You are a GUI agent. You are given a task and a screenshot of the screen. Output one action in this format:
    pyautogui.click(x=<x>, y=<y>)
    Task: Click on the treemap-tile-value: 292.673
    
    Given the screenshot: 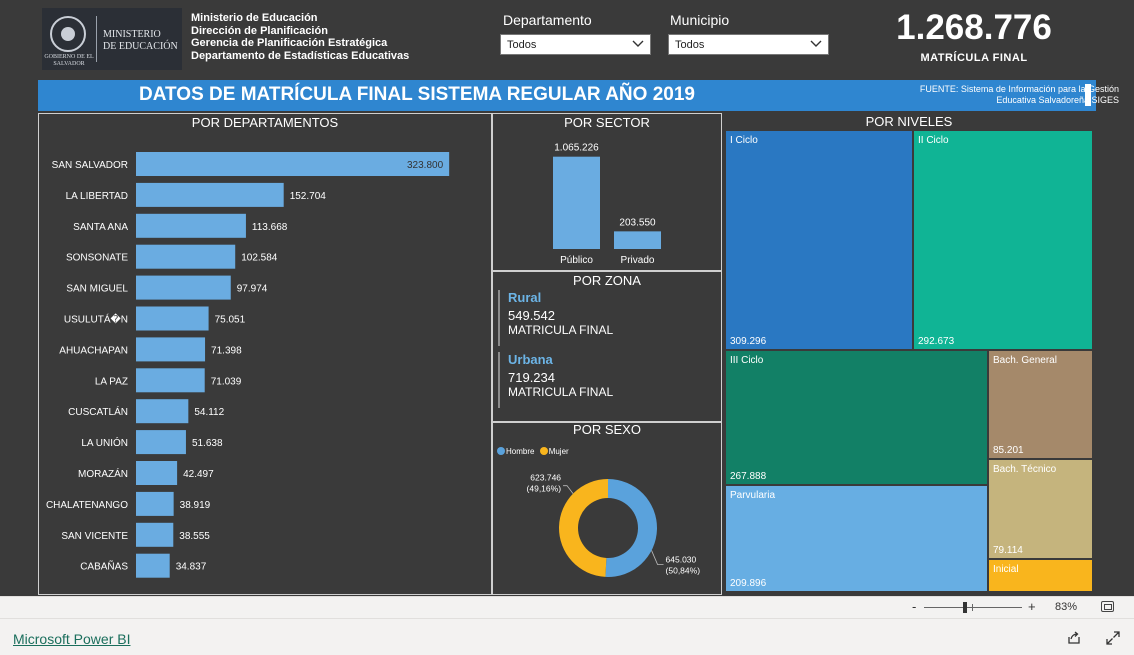 What is the action you would take?
    pyautogui.click(x=936, y=341)
    